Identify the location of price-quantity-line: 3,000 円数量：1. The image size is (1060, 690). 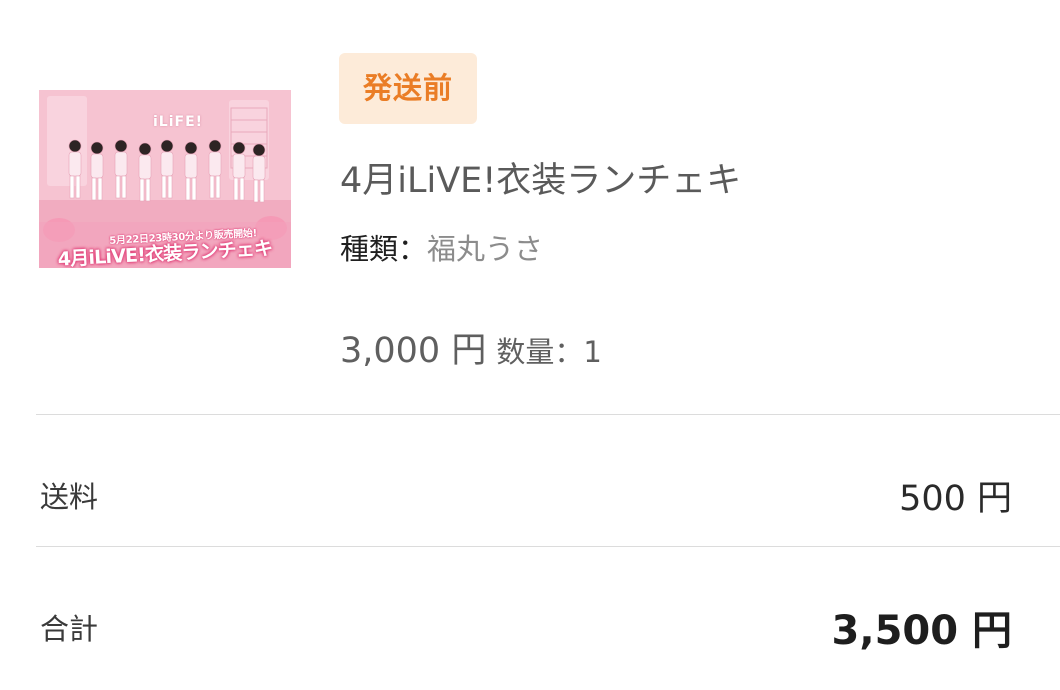
(471, 347).